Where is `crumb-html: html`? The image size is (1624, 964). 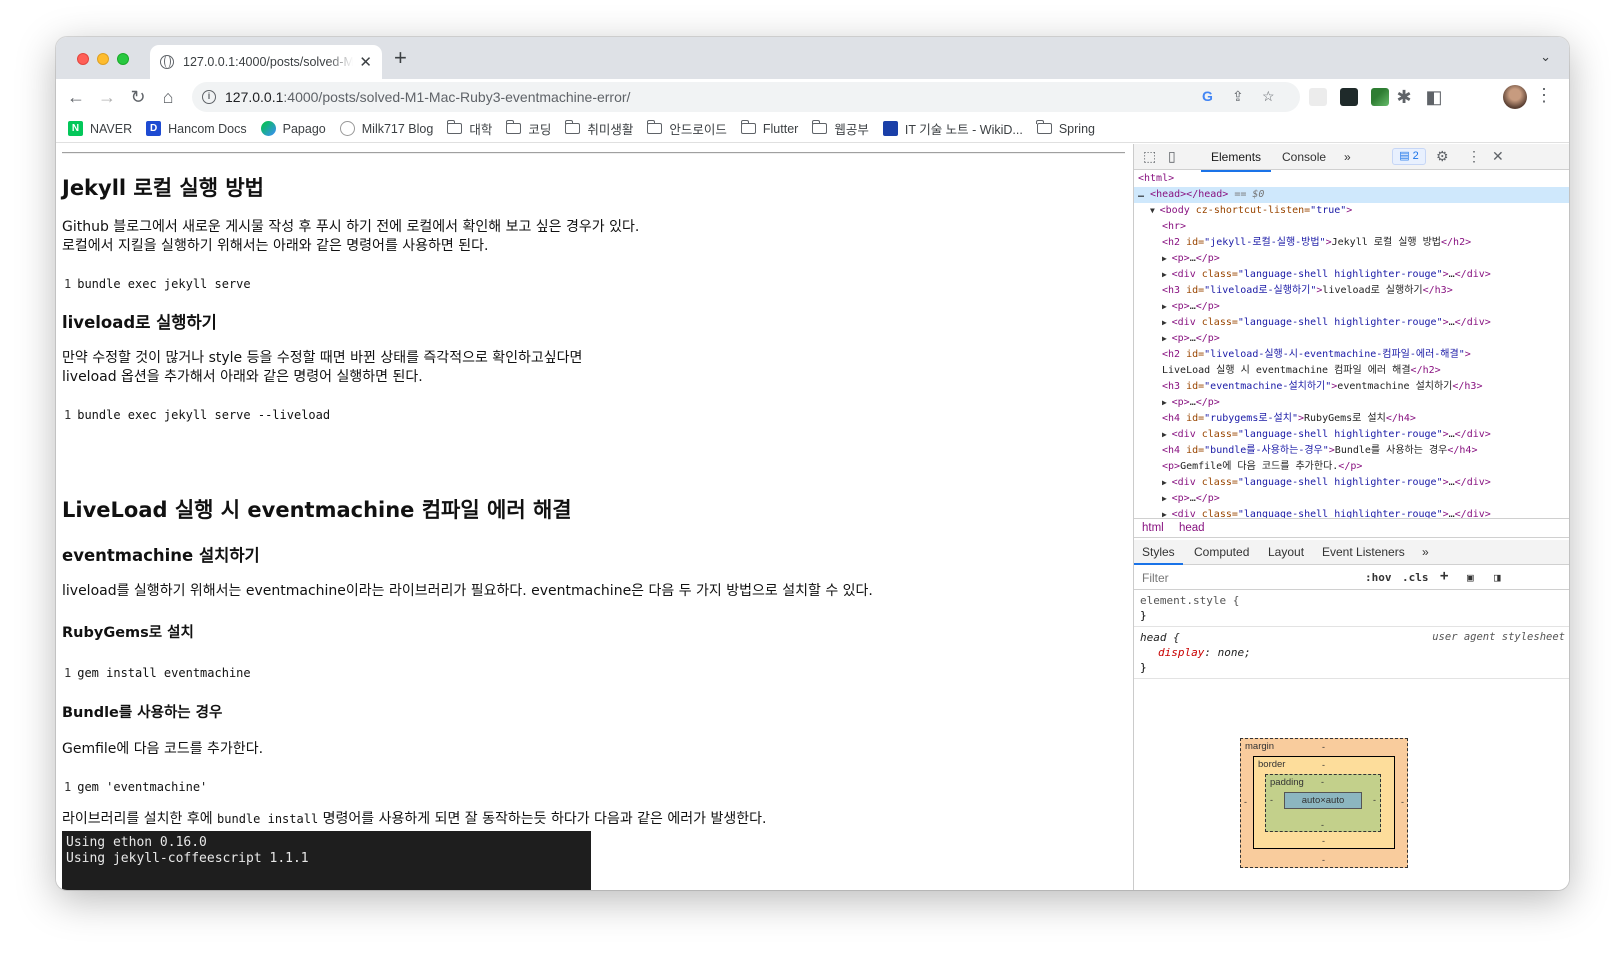
crumb-html: html is located at coordinates (1153, 528).